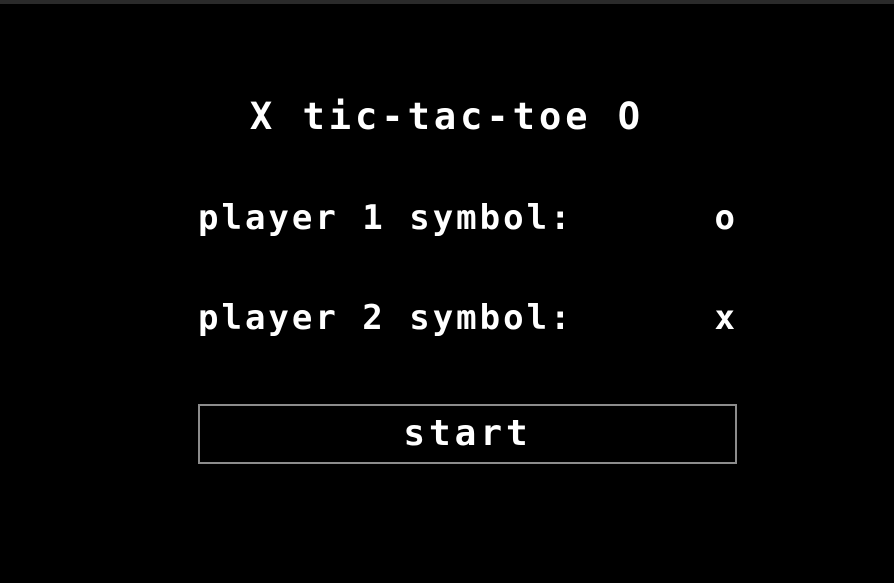 The width and height of the screenshot is (894, 583). Describe the element at coordinates (447, 2) in the screenshot. I see `window-top-edge` at that location.